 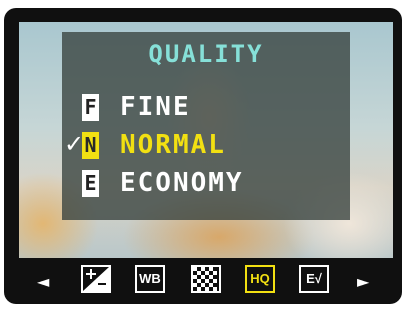 What do you see at coordinates (155, 107) in the screenshot?
I see `option-fine-label: FINE` at bounding box center [155, 107].